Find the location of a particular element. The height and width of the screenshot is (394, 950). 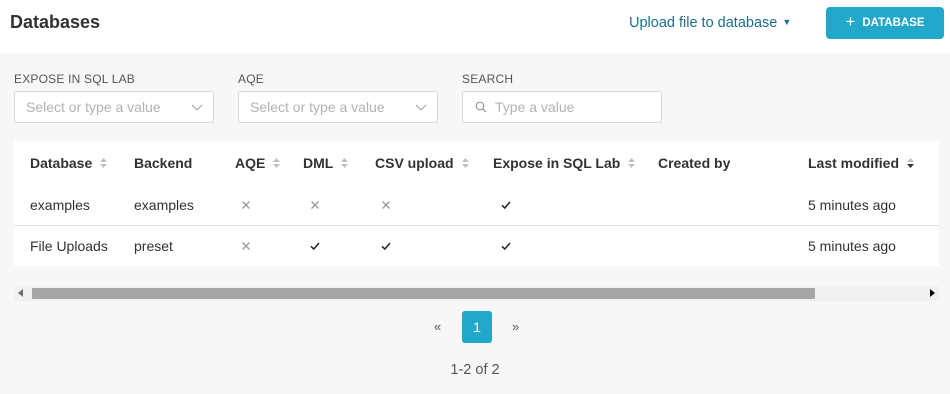

pagination-count: 1-2 of 2 is located at coordinates (475, 370).